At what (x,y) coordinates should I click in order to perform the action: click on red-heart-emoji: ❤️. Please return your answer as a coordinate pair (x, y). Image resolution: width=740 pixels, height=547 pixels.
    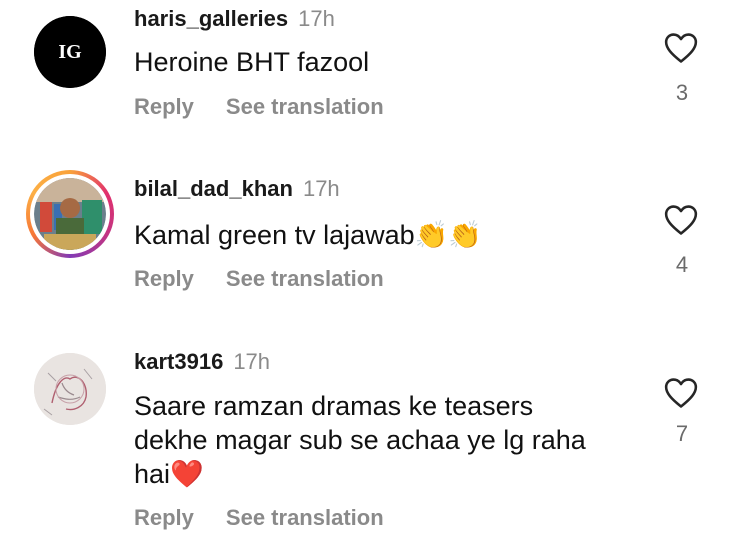
    Looking at the image, I should click on (187, 474).